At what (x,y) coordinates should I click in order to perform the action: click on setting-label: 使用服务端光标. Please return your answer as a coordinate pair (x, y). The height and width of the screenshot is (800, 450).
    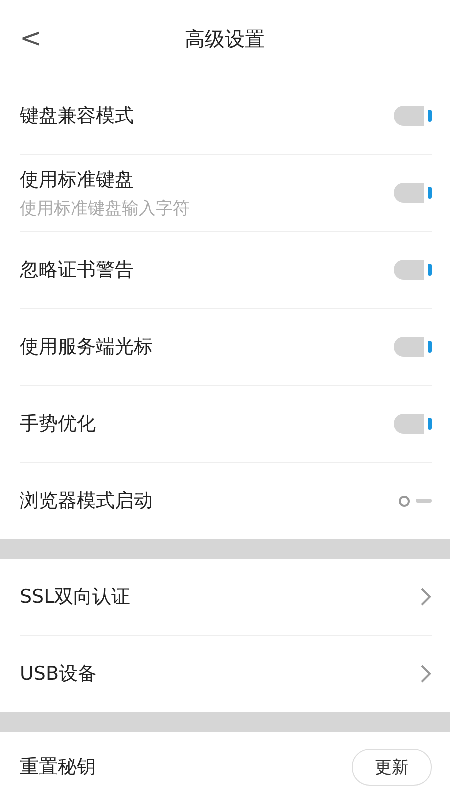
    Looking at the image, I should click on (86, 347).